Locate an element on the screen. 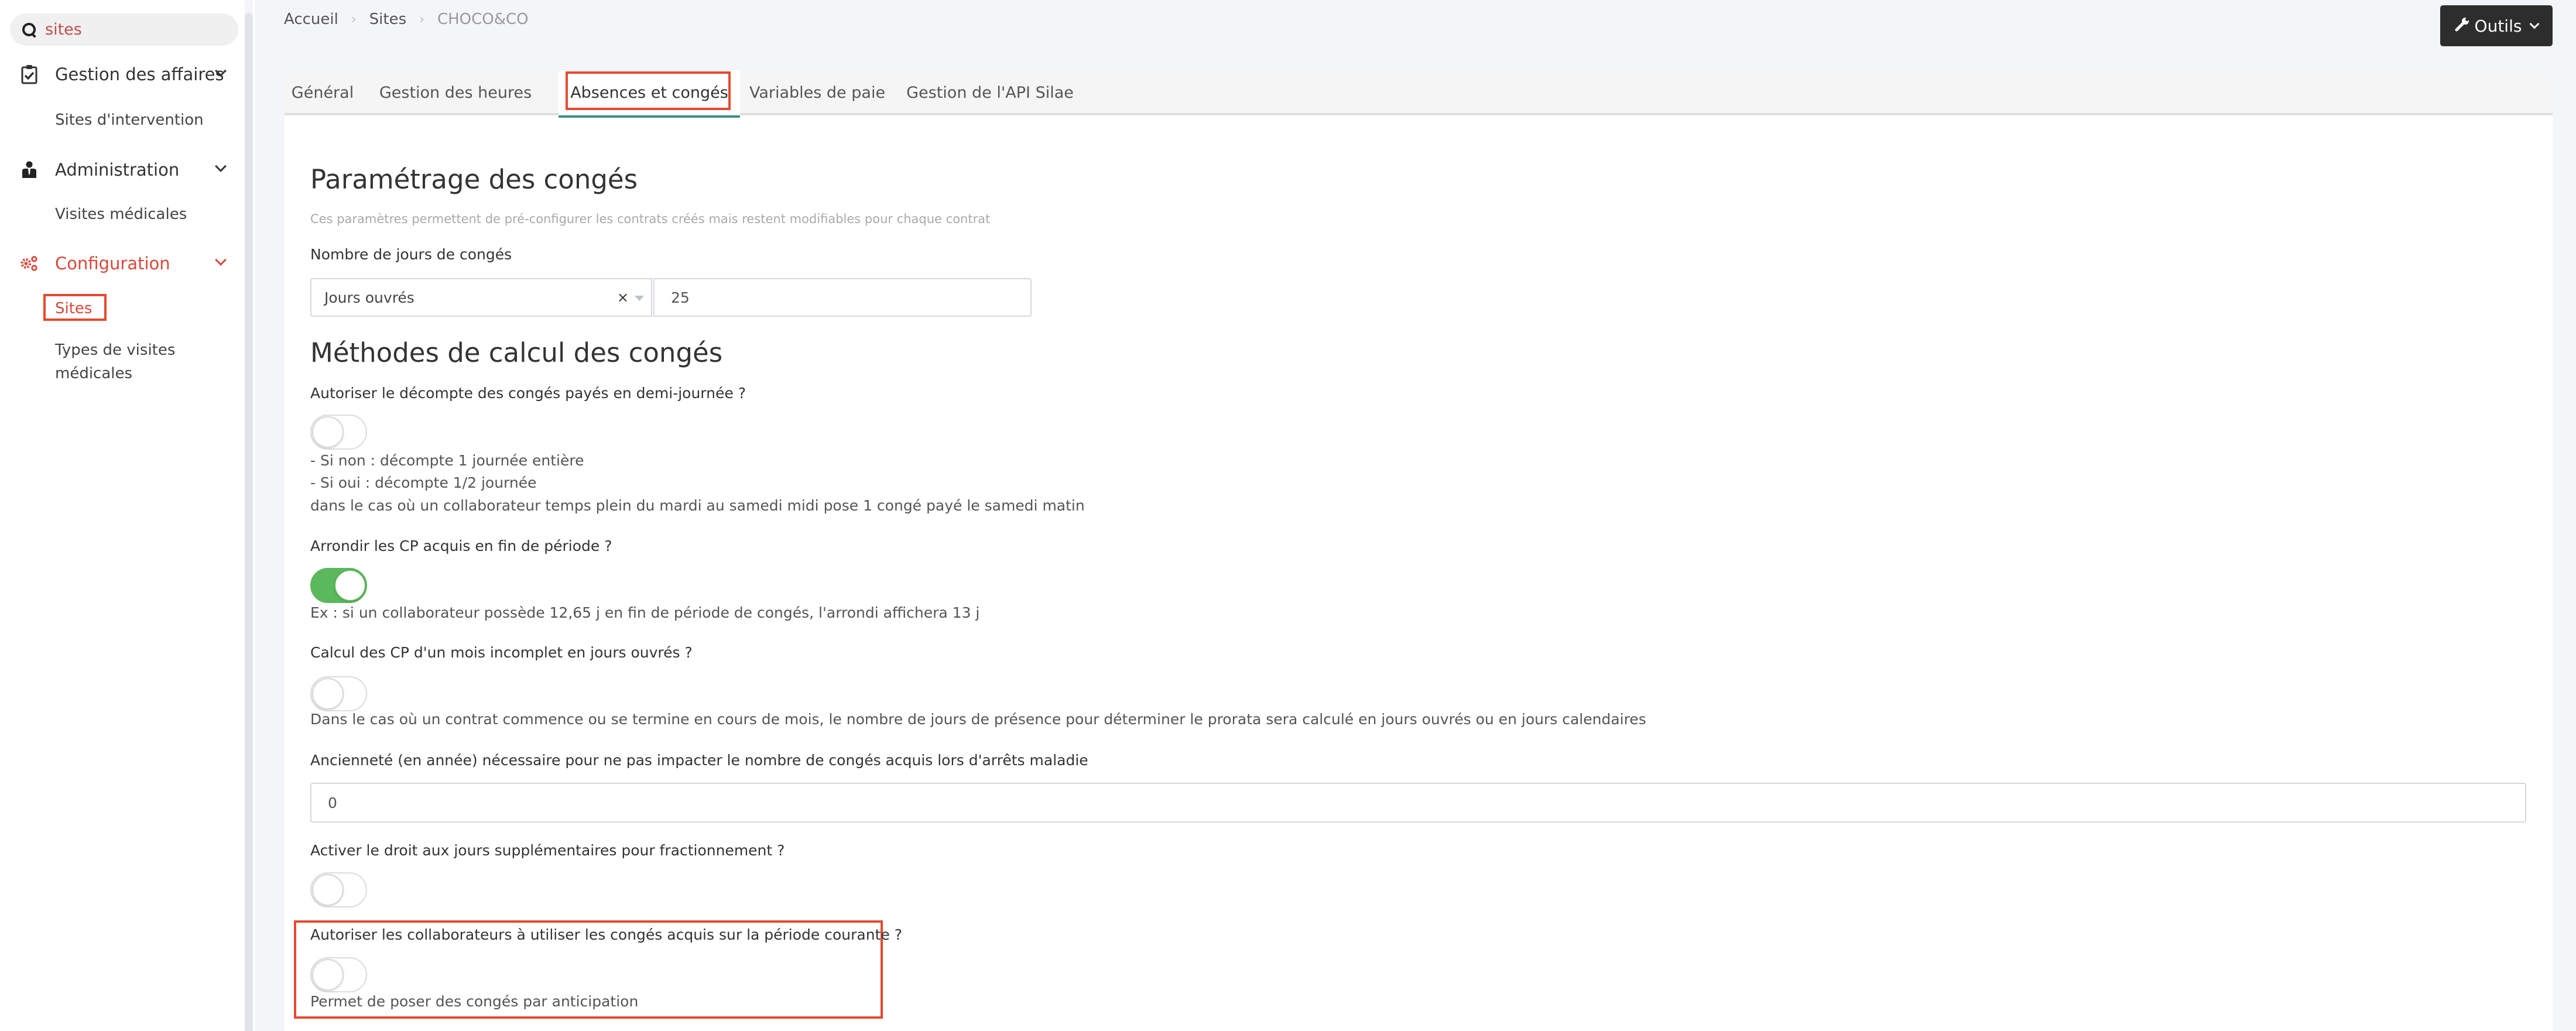 This screenshot has width=2576, height=1031. fractionnement-toggle is located at coordinates (338, 889).